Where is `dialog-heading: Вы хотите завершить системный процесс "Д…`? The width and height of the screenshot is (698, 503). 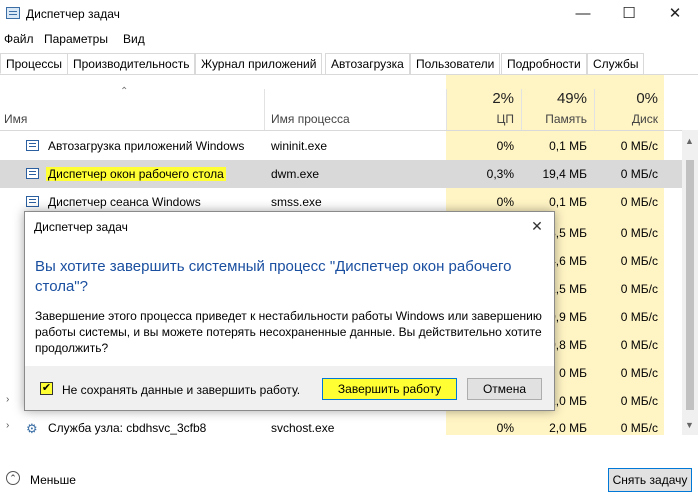
dialog-heading: Вы хотите завершить системный процесс "Д… is located at coordinates (273, 276).